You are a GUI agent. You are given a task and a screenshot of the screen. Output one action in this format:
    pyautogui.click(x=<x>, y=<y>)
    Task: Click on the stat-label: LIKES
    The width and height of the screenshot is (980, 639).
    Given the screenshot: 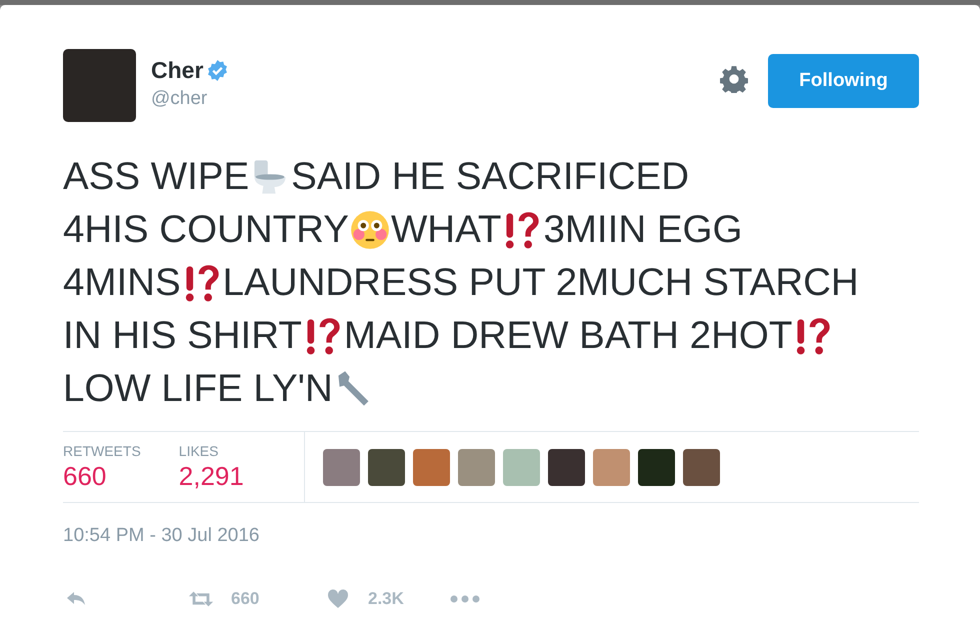 What is the action you would take?
    pyautogui.click(x=199, y=450)
    